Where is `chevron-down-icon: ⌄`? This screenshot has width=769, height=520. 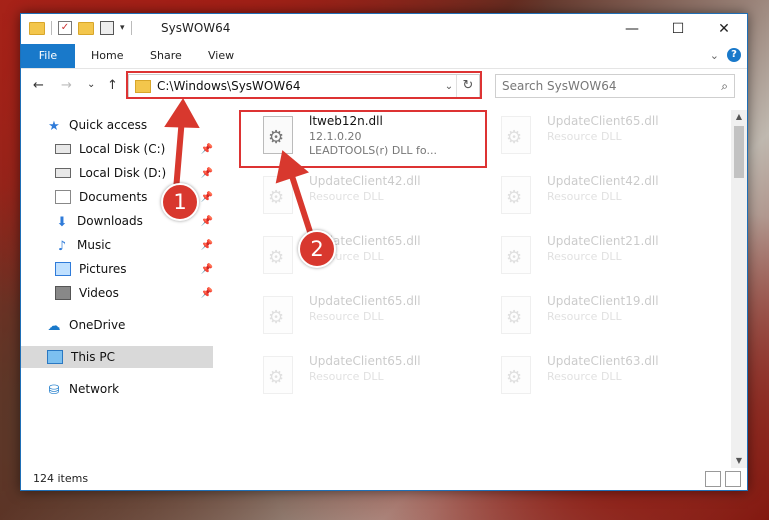
chevron-down-icon: ⌄ is located at coordinates (714, 55).